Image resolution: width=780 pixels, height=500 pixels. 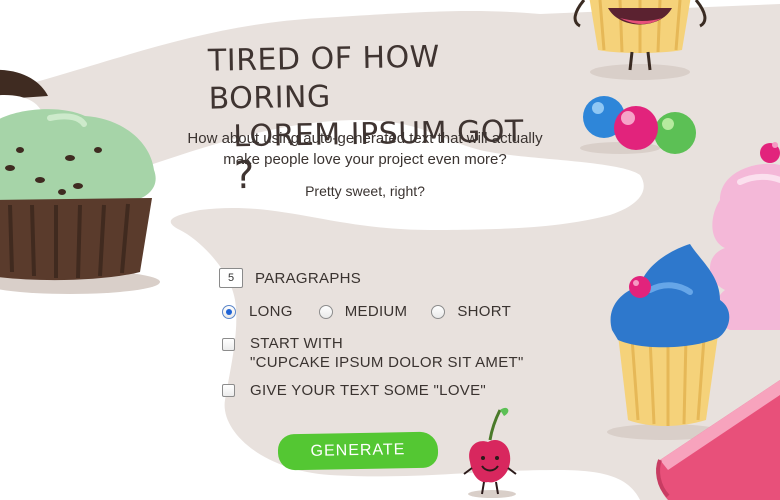 I want to click on subtitle-line-2: make people love your project even more?, so click(x=365, y=159).